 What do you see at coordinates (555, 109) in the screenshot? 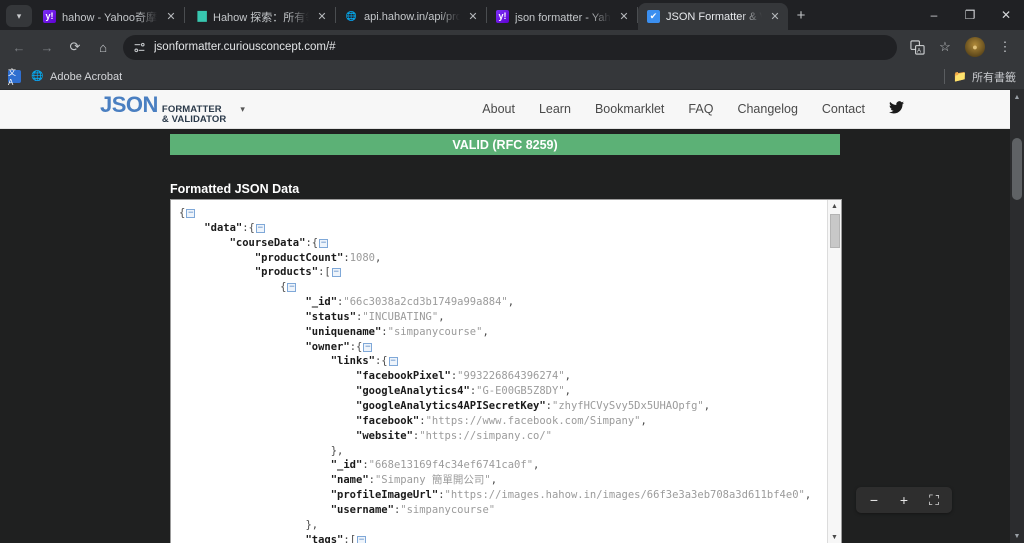
I see `nav-link-learn: Learn` at bounding box center [555, 109].